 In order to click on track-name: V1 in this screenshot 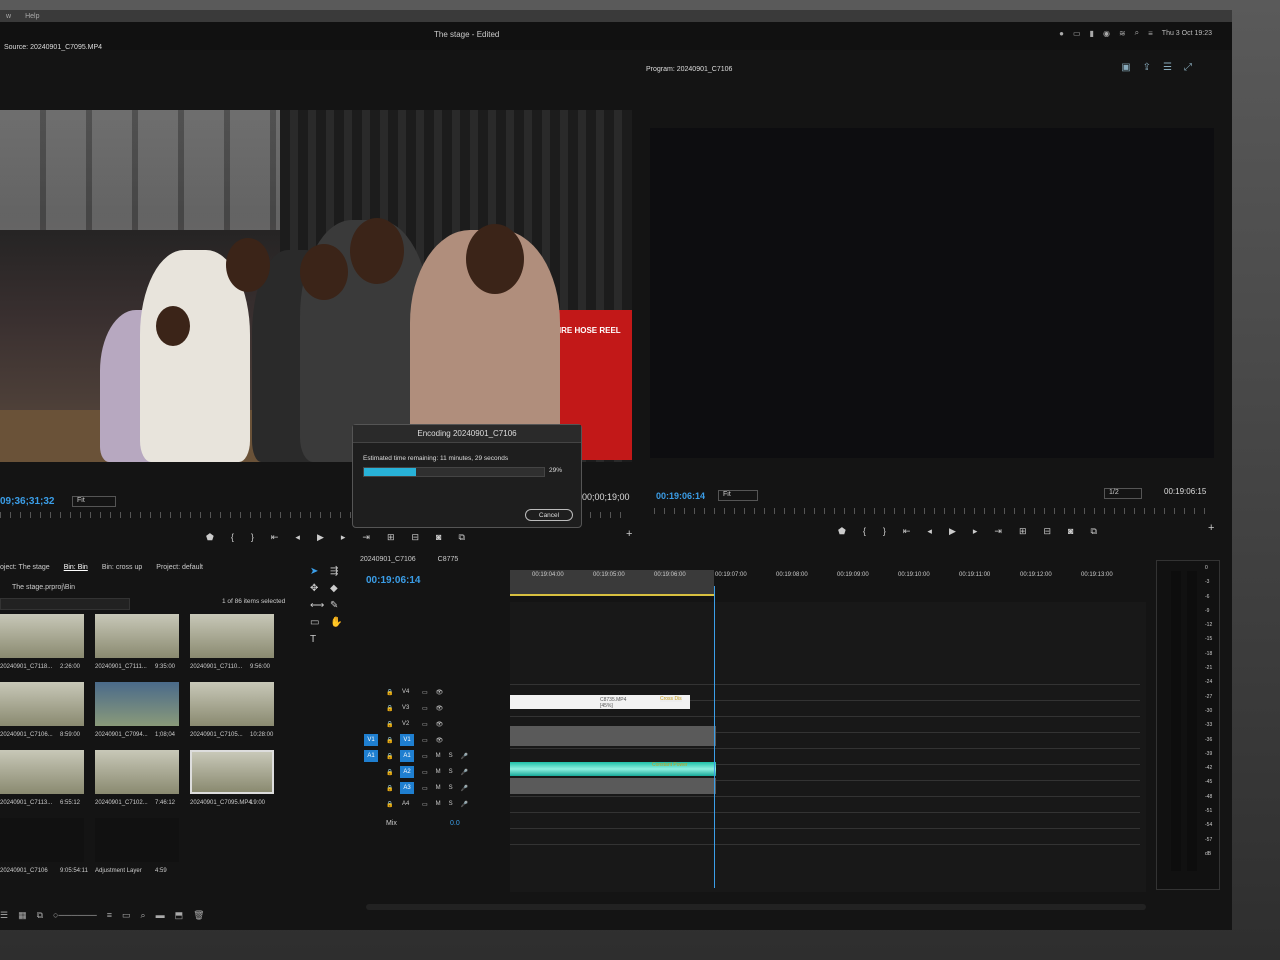, I will do `click(407, 740)`.